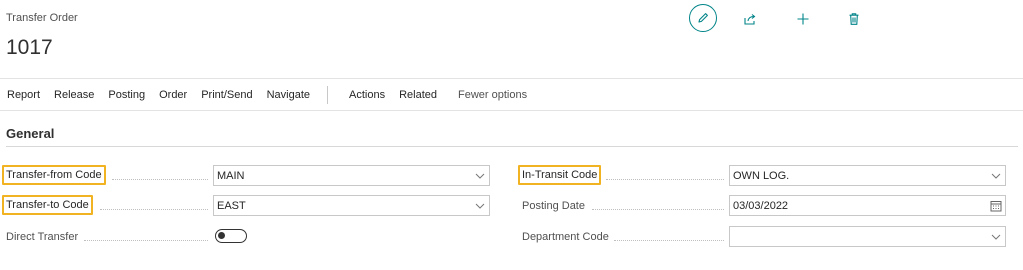 The width and height of the screenshot is (1023, 270). I want to click on new-button, so click(803, 19).